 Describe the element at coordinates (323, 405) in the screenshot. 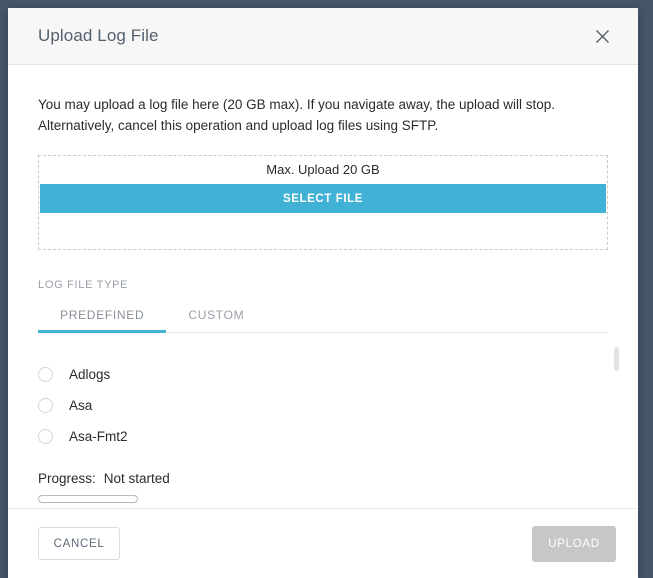

I see `list-item: Asa` at that location.